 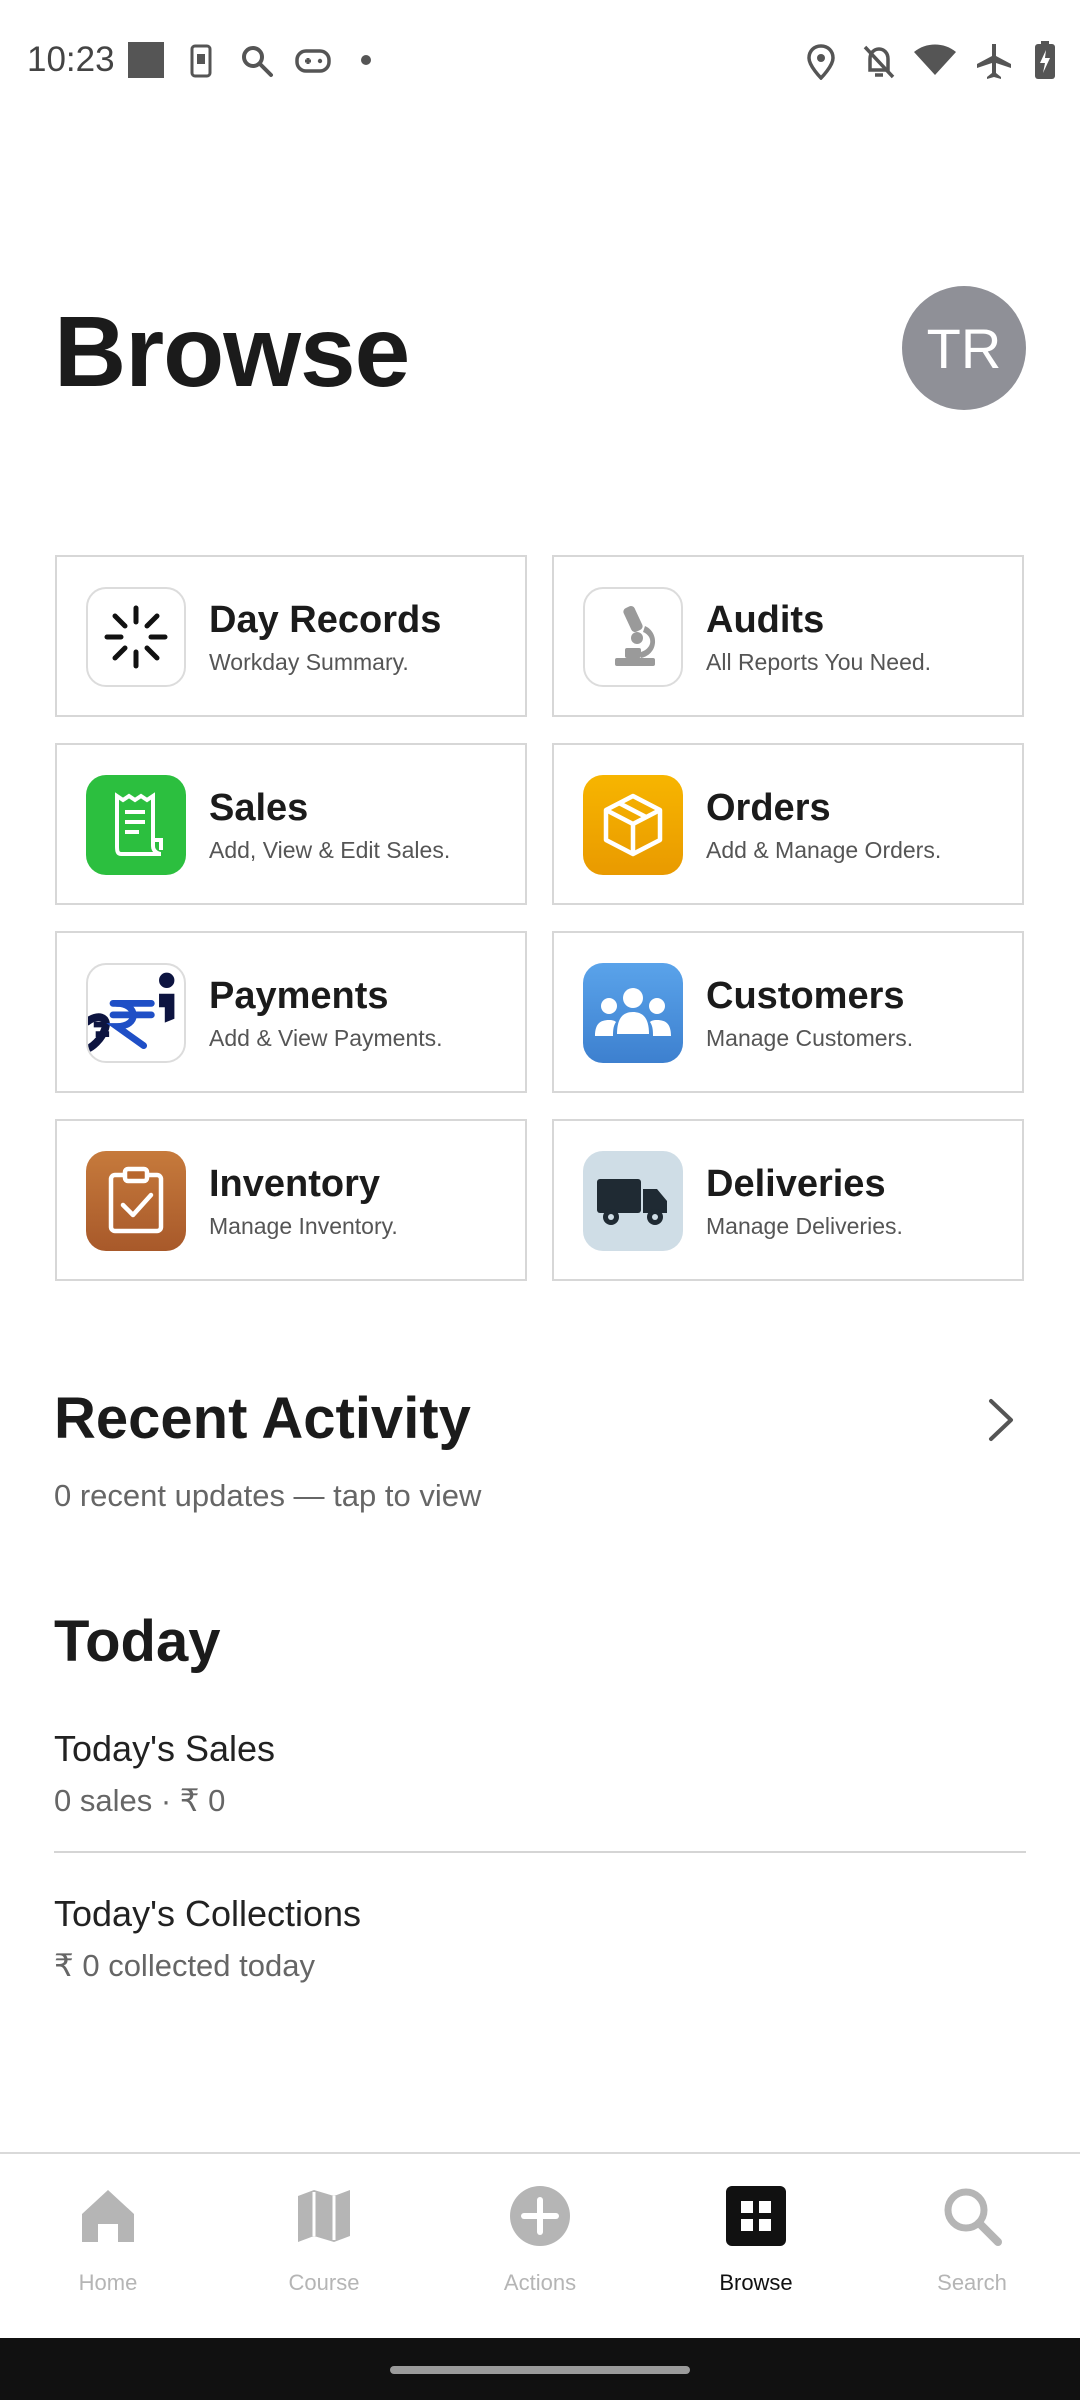 What do you see at coordinates (796, 1184) in the screenshot?
I see `card-title: Deliveries` at bounding box center [796, 1184].